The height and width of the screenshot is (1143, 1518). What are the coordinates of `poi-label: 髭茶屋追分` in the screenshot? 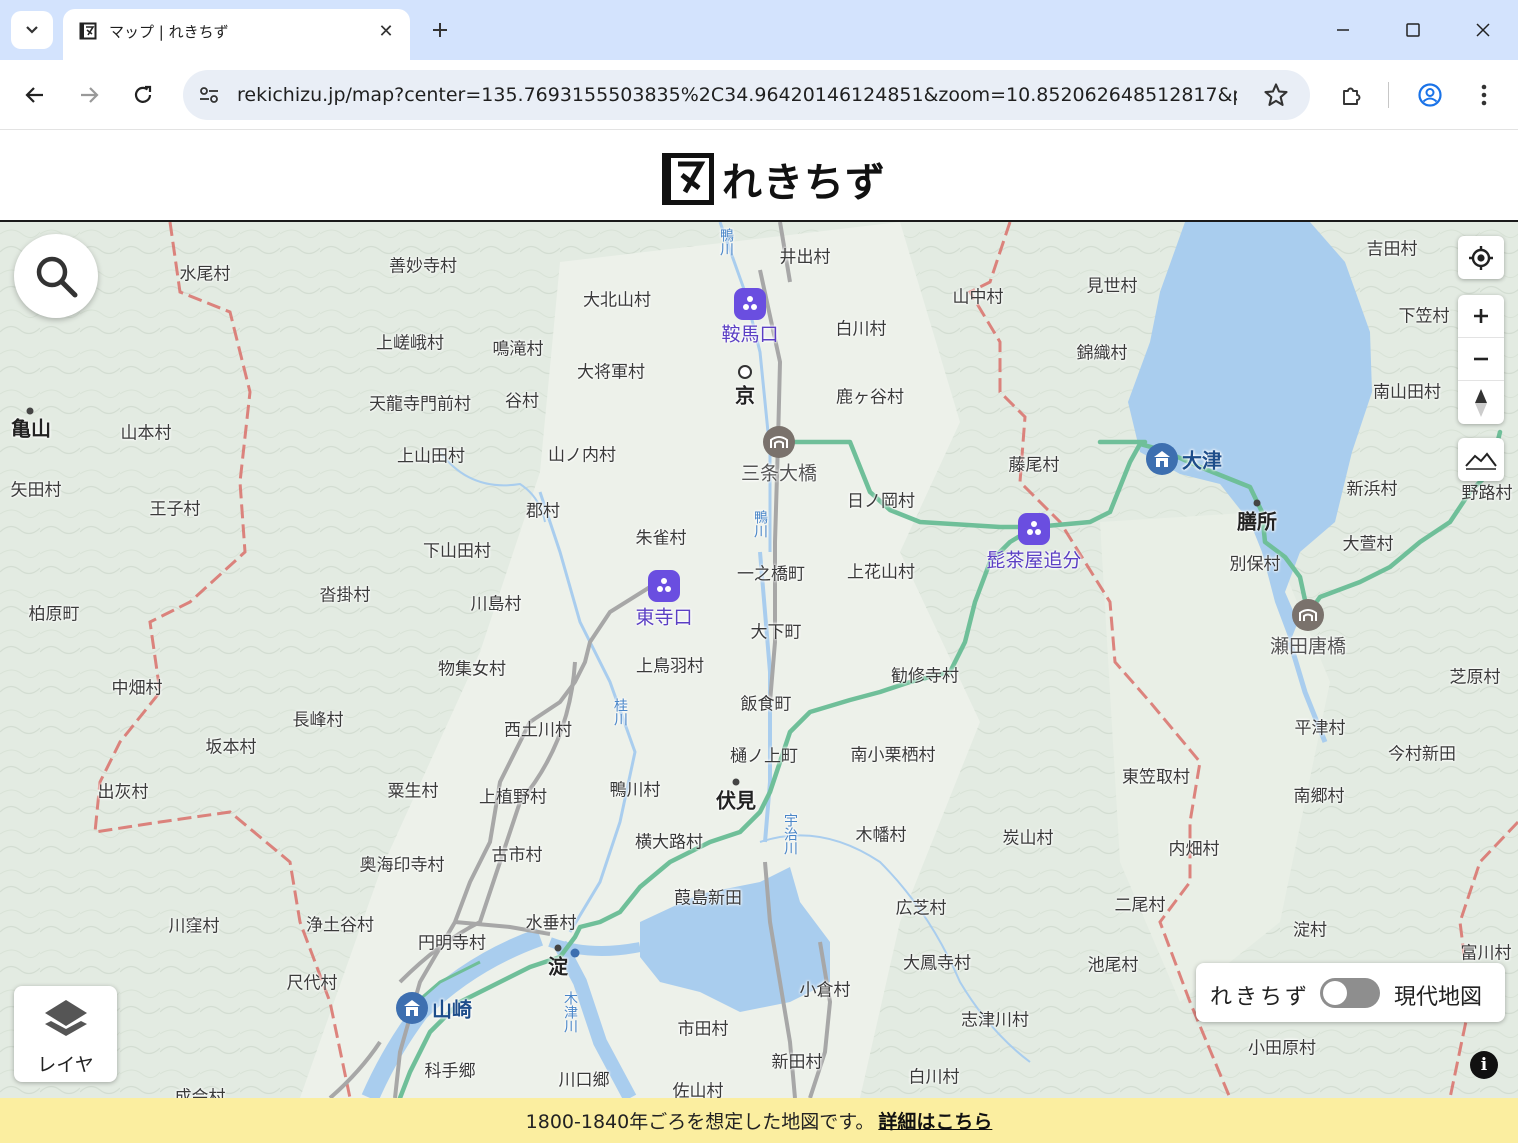 It's located at (1034, 560).